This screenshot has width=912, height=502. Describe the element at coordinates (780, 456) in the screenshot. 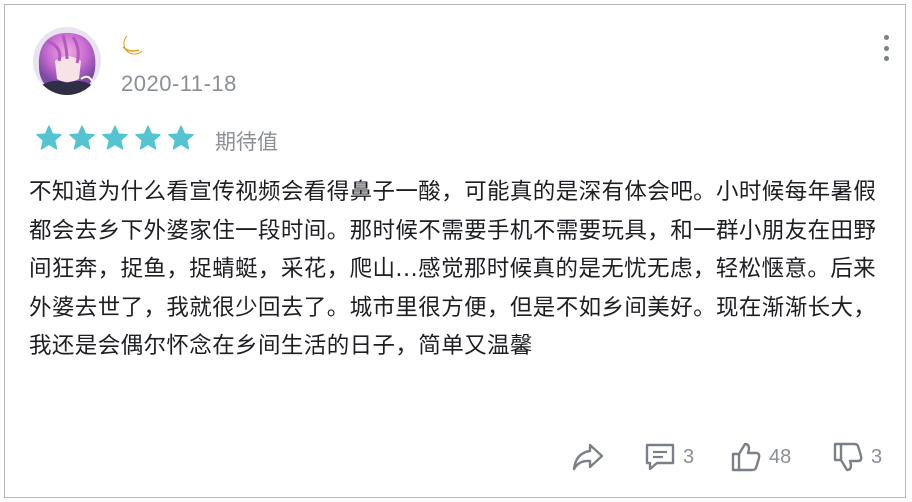

I see `like-count: 48` at that location.